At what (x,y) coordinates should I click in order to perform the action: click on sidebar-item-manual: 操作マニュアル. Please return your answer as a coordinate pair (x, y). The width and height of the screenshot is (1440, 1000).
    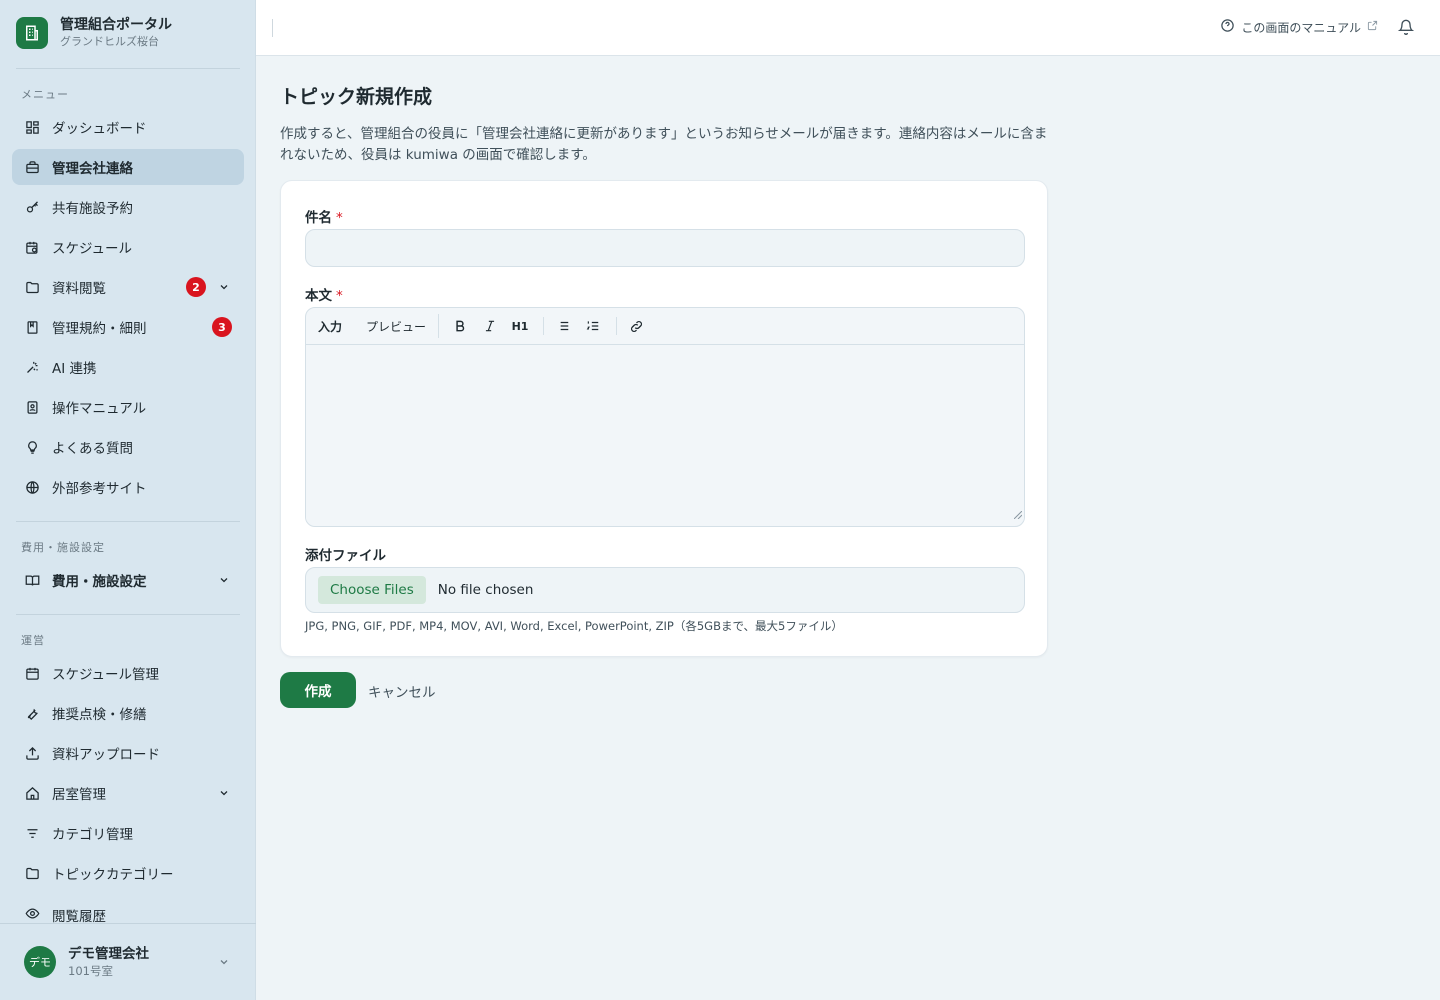
    Looking at the image, I should click on (128, 407).